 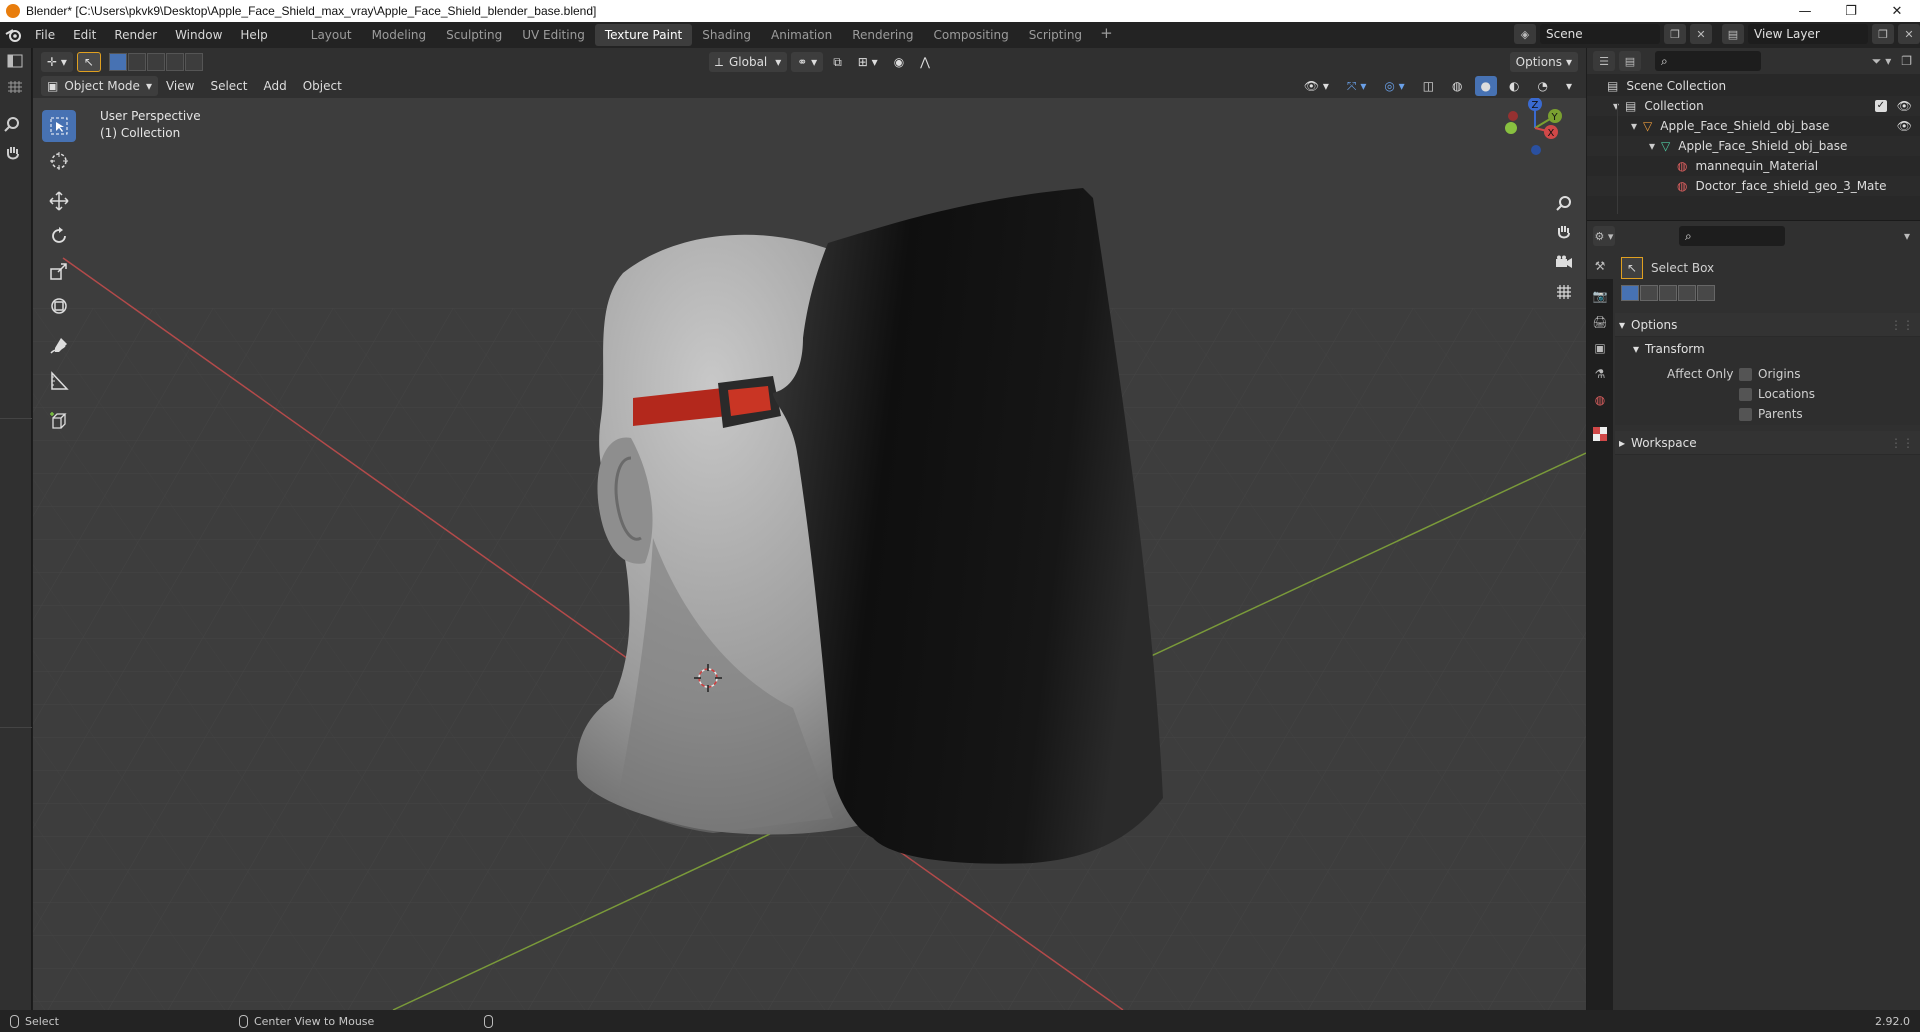 What do you see at coordinates (474, 35) in the screenshot?
I see `tab-sculpting: Sculpting` at bounding box center [474, 35].